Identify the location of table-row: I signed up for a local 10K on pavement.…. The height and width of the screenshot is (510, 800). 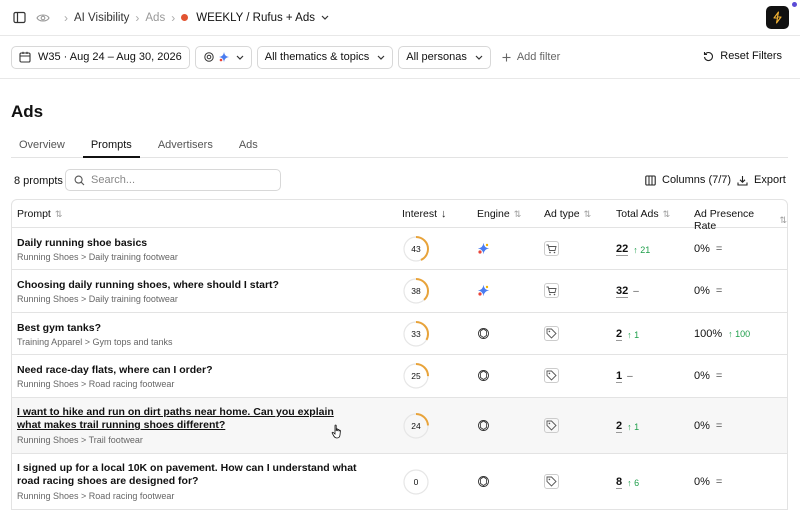
(399, 482).